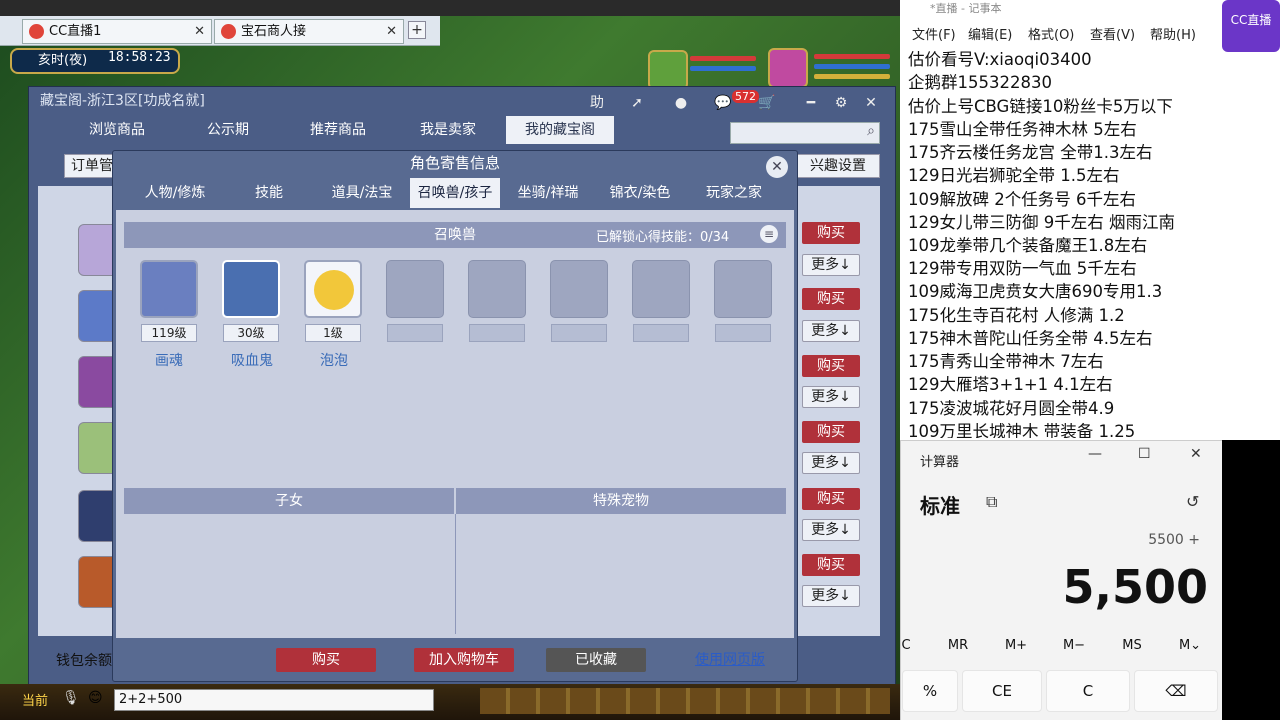 The height and width of the screenshot is (720, 1280). What do you see at coordinates (274, 31) in the screenshot?
I see `tab-label: 宝石商人接` at bounding box center [274, 31].